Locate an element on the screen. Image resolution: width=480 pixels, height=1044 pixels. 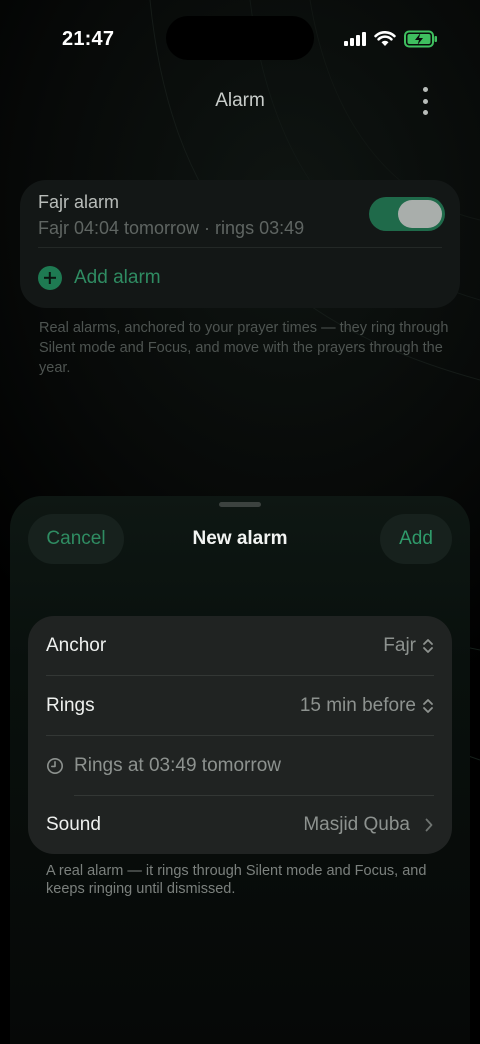
dynamic-island is located at coordinates (240, 38).